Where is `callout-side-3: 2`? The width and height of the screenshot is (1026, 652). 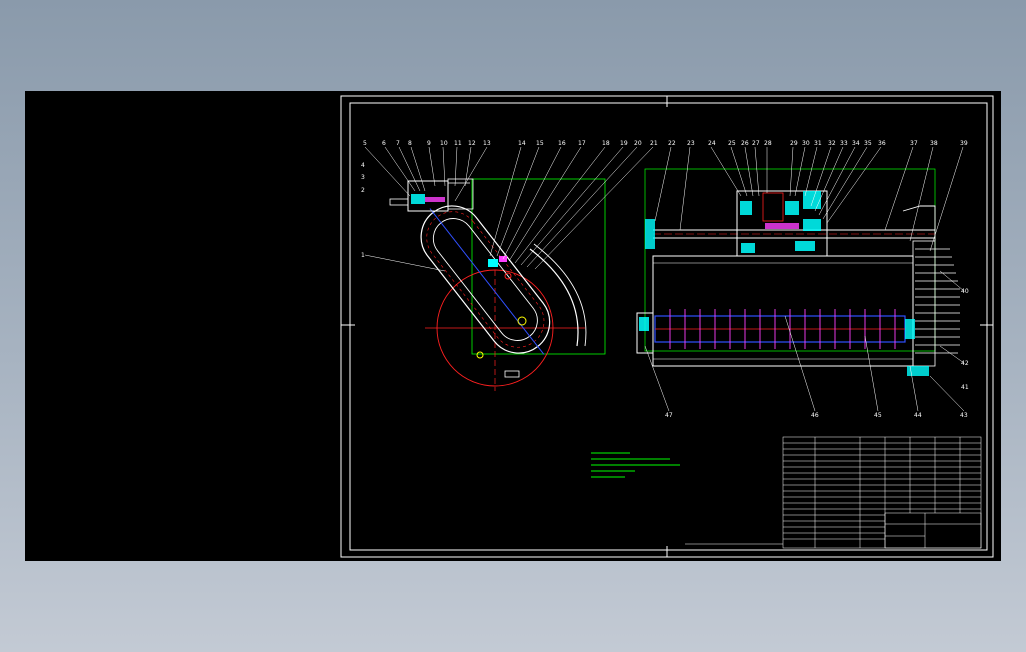 callout-side-3: 2 is located at coordinates (363, 190).